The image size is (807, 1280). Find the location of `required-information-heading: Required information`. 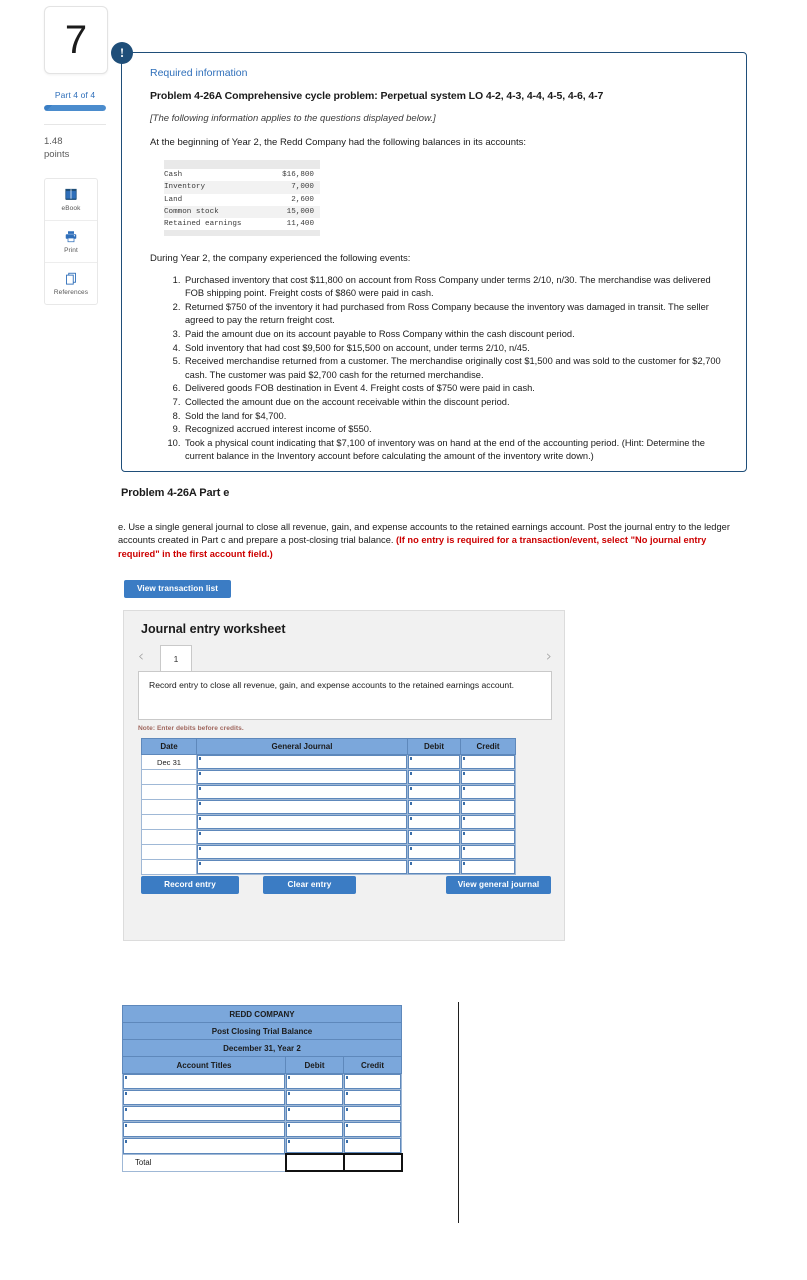

required-information-heading: Required information is located at coordinates (199, 73).